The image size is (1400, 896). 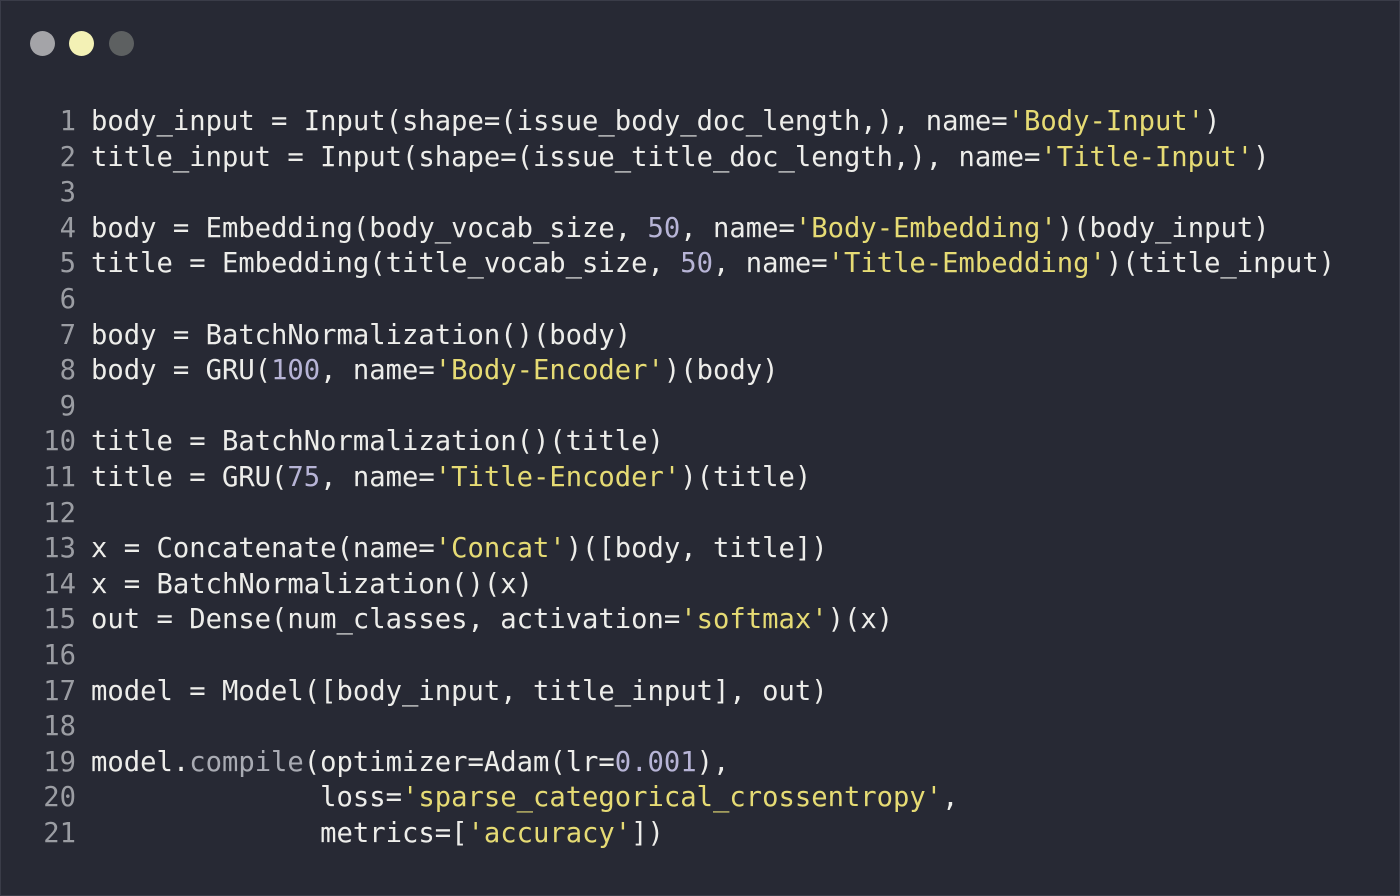 I want to click on number-literal: 75, so click(x=304, y=477).